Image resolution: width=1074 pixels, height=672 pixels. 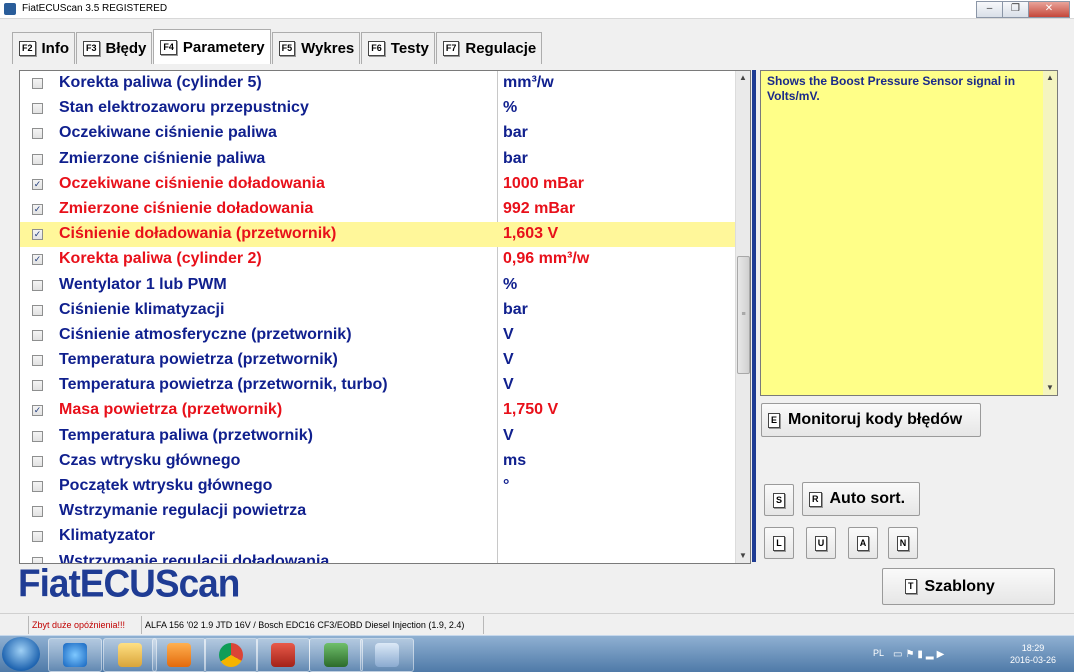 I want to click on system-tray-icons: ▭⚑▮▂▶, so click(x=920, y=654).